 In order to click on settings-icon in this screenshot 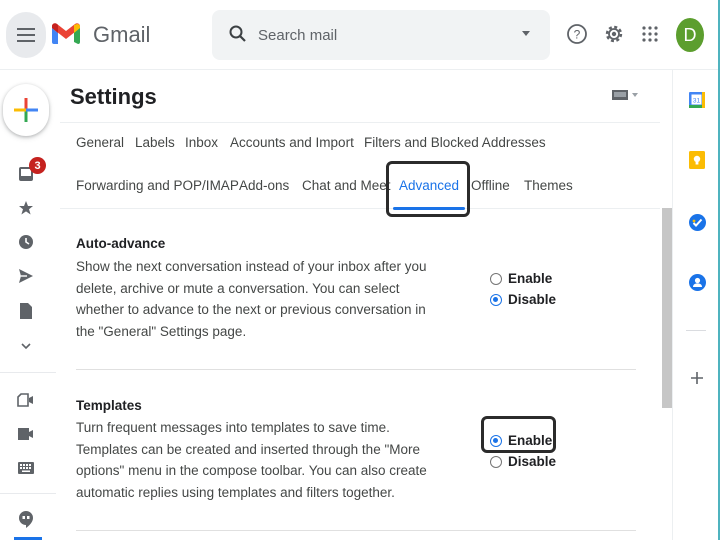, I will do `click(614, 34)`.